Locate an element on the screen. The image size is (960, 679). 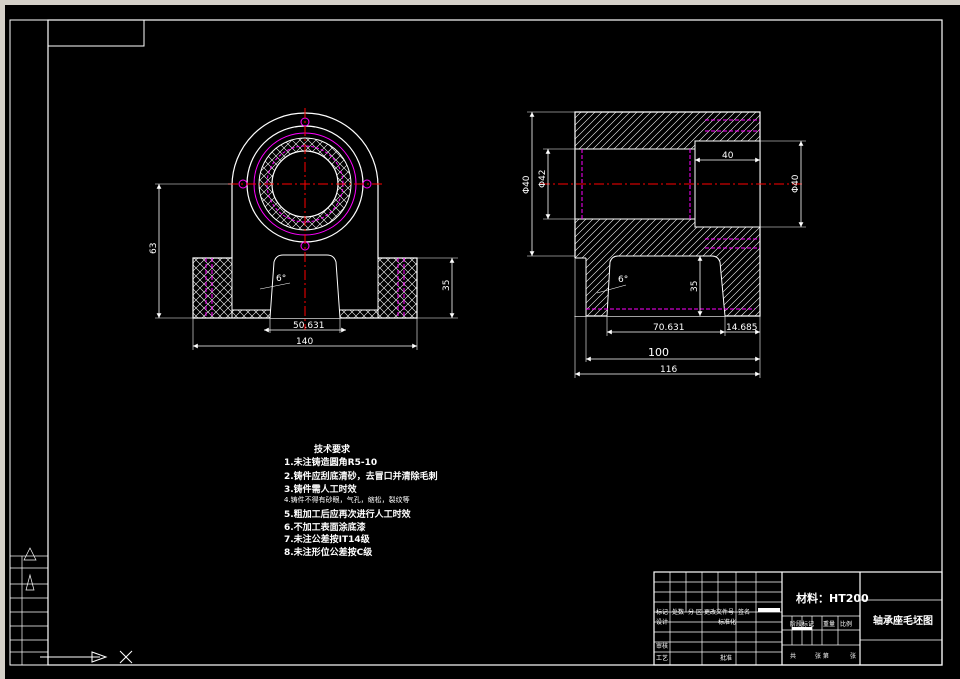
notes-title: 技术要求 is located at coordinates (332, 449).